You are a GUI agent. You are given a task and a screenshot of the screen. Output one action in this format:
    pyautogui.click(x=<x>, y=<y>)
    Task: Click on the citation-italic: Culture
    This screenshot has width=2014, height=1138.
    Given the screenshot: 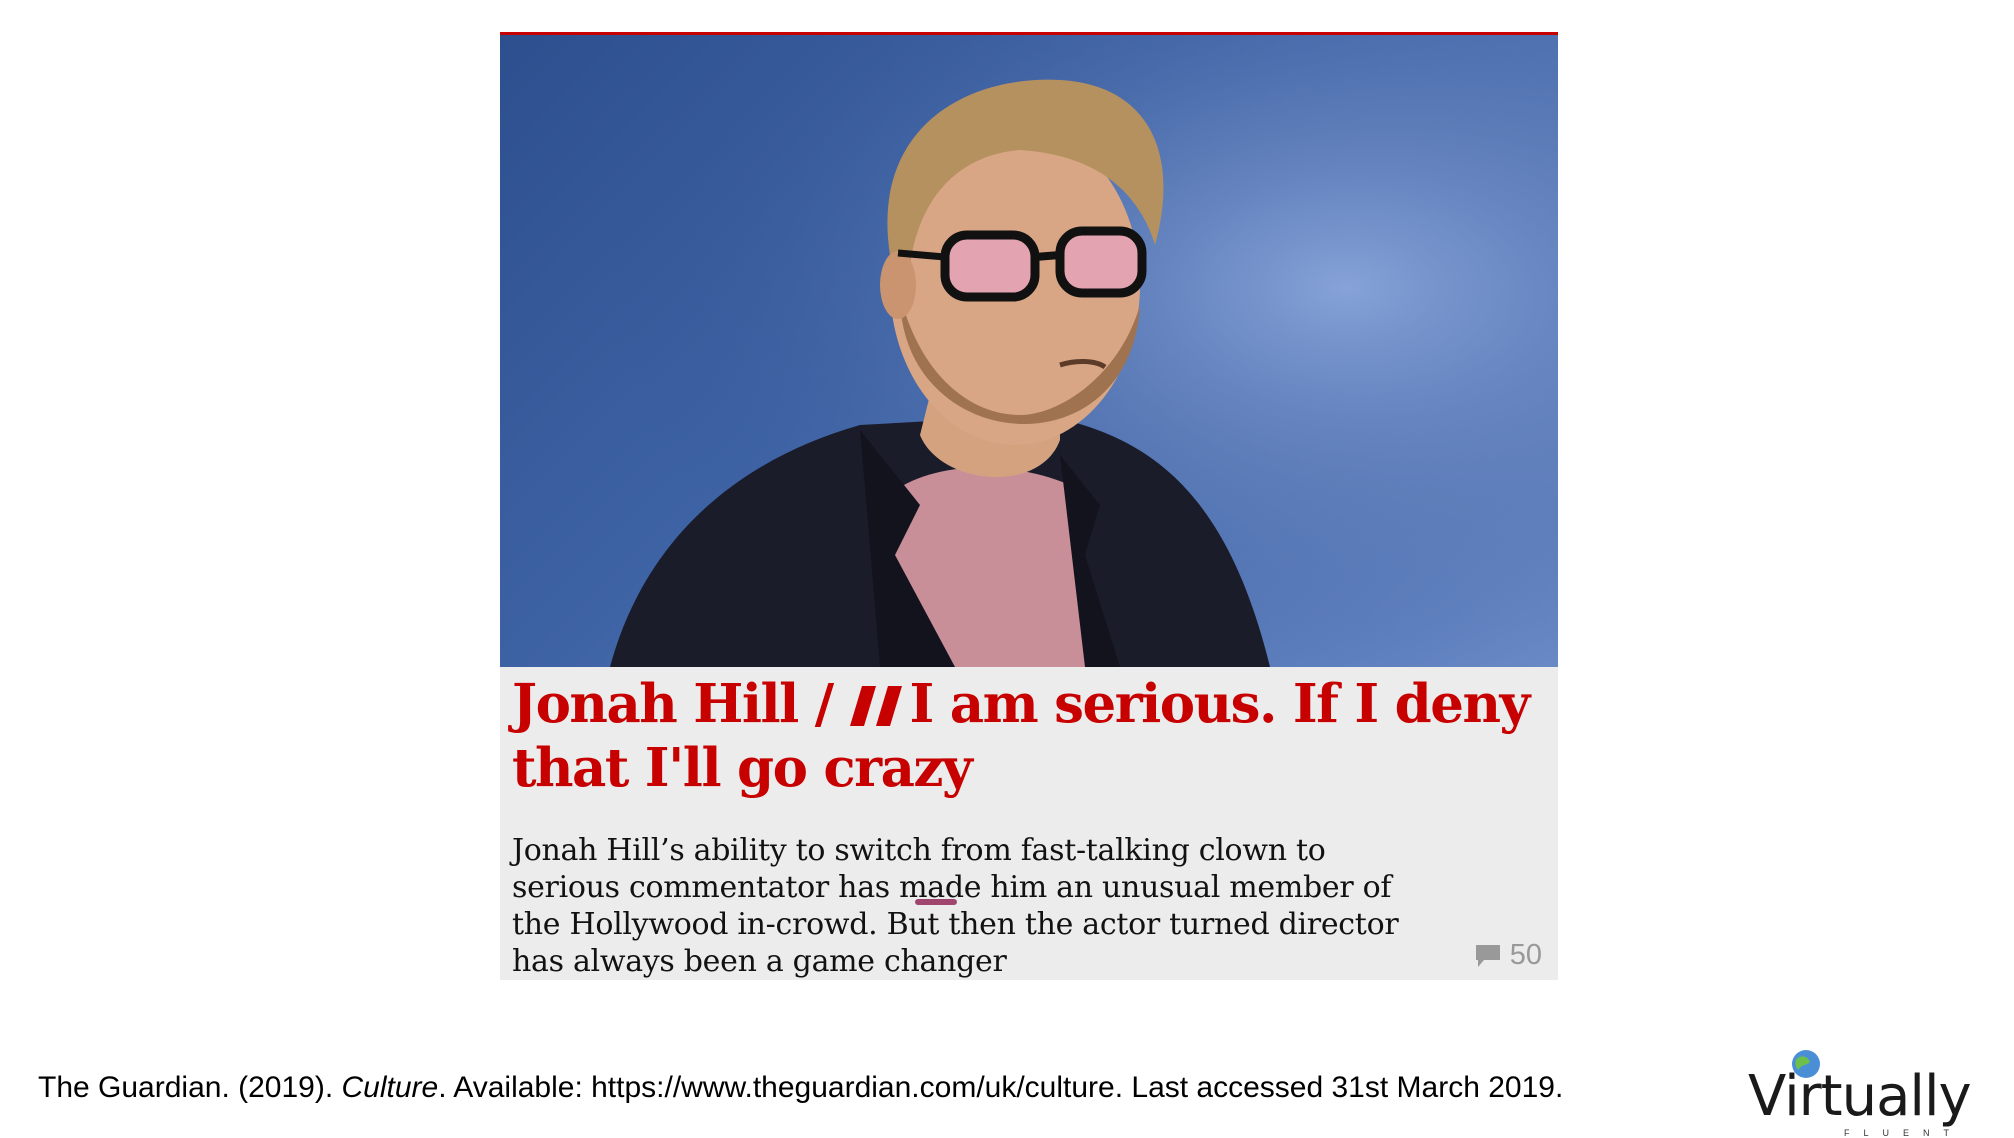 What is the action you would take?
    pyautogui.click(x=390, y=1087)
    